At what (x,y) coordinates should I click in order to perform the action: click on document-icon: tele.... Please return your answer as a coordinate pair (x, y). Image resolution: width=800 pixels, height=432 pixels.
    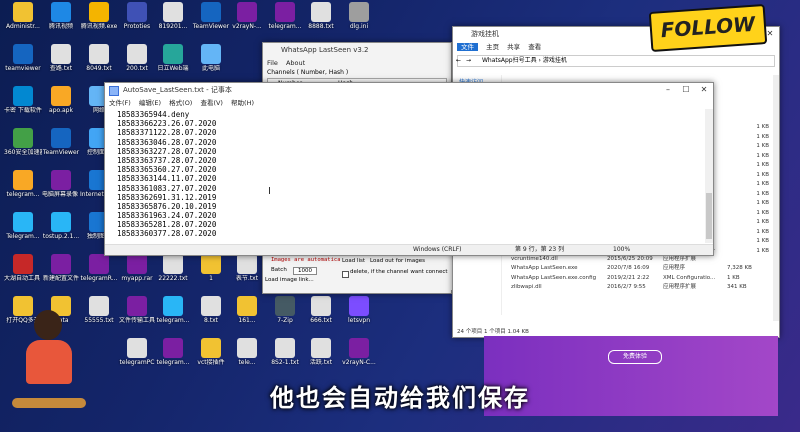
    Looking at the image, I should click on (247, 352).